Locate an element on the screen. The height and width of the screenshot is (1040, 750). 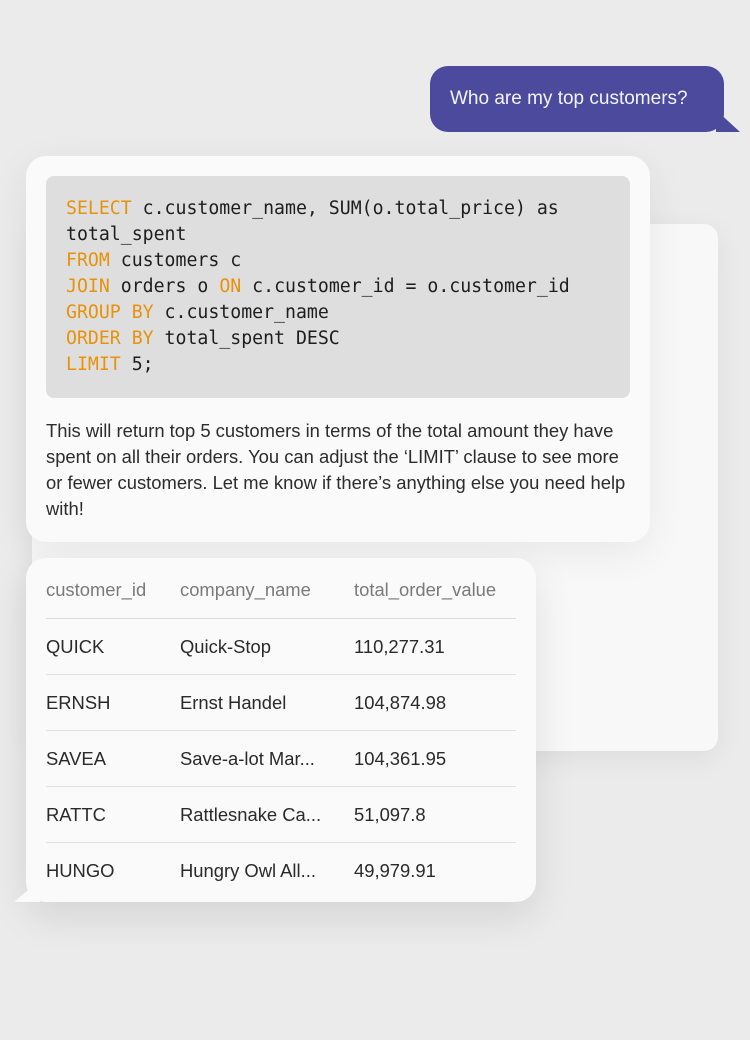
table-row: ERNSH Ernst Handel 104,874.98 is located at coordinates (281, 702).